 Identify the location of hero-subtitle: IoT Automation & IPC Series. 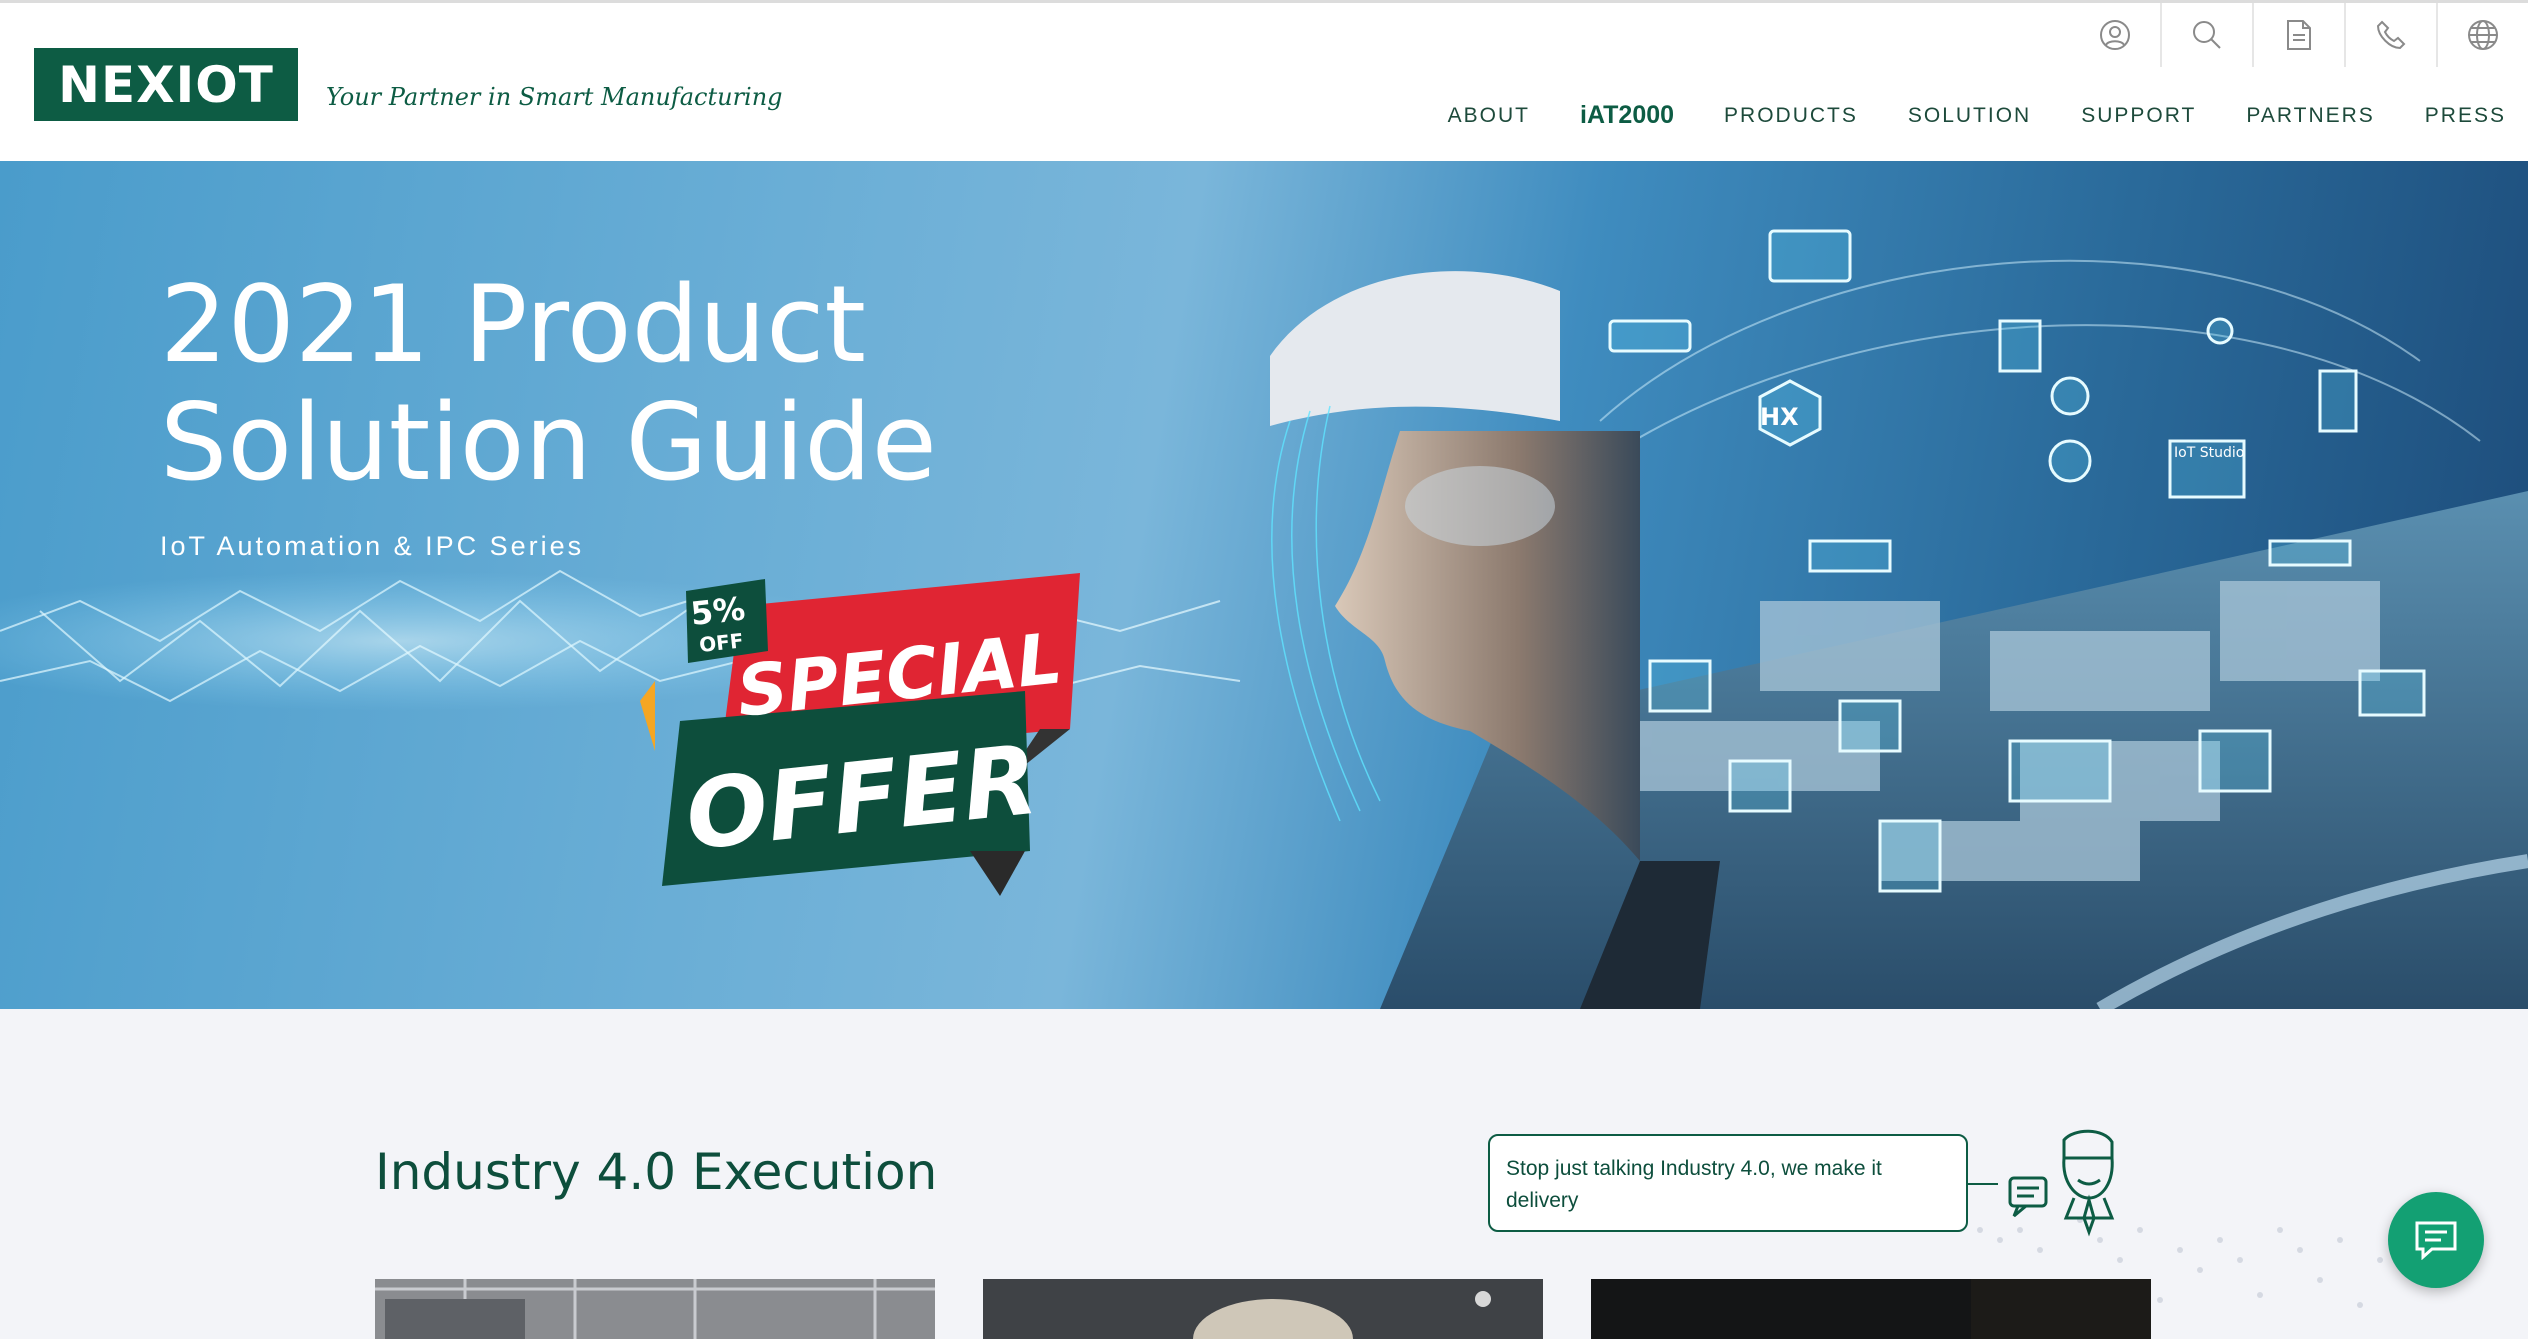
(372, 546).